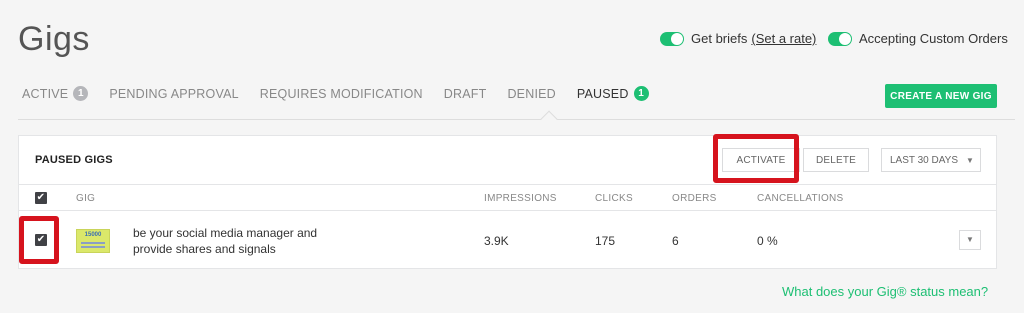  What do you see at coordinates (496, 241) in the screenshot?
I see `impressions-value: 3.9K` at bounding box center [496, 241].